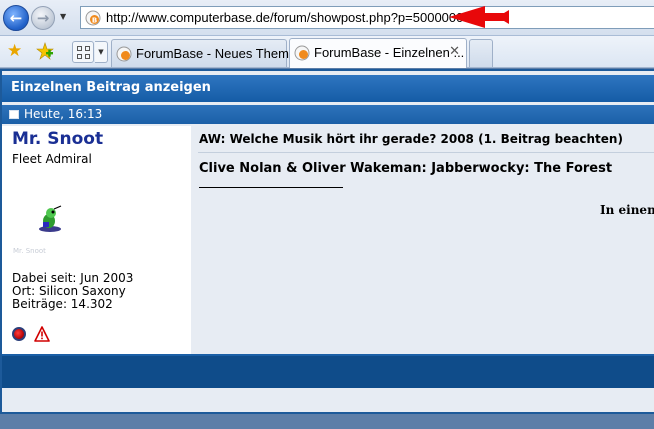 This screenshot has width=654, height=429. I want to click on history-dropdown: ▼, so click(63, 16).